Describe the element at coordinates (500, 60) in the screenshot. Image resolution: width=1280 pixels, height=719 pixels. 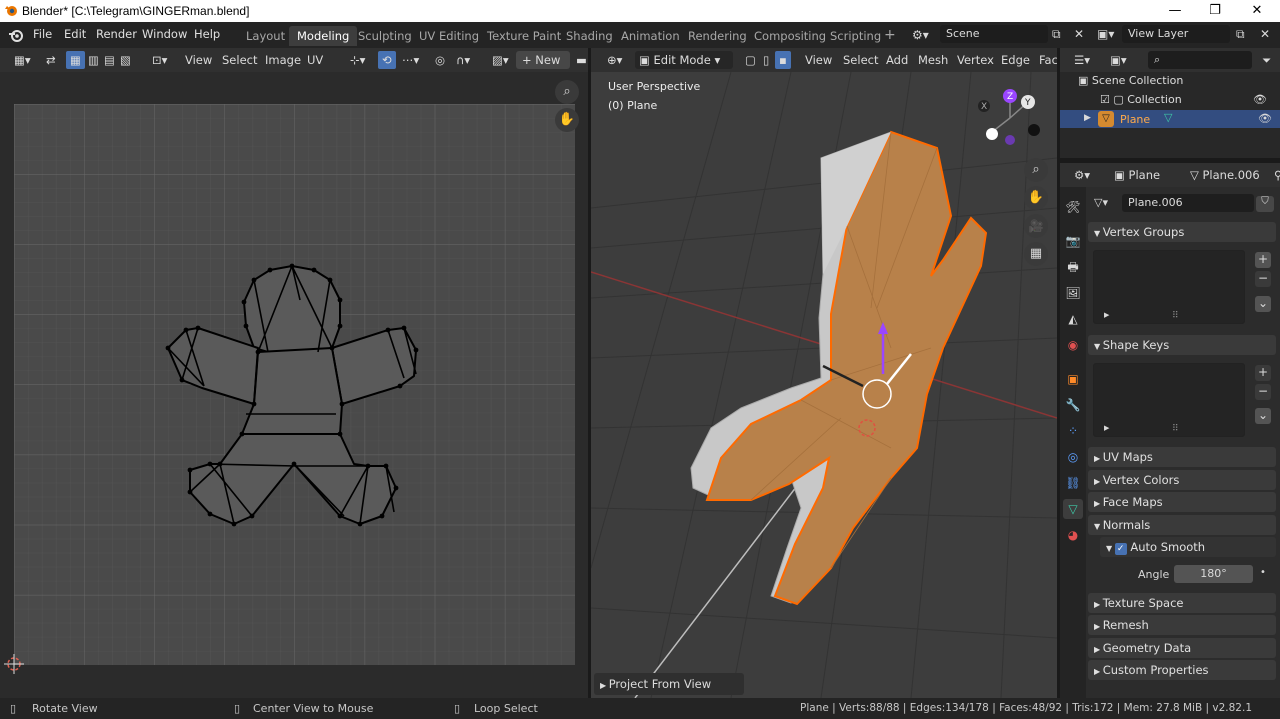
I see `image-browse-icon: ▨▾` at that location.